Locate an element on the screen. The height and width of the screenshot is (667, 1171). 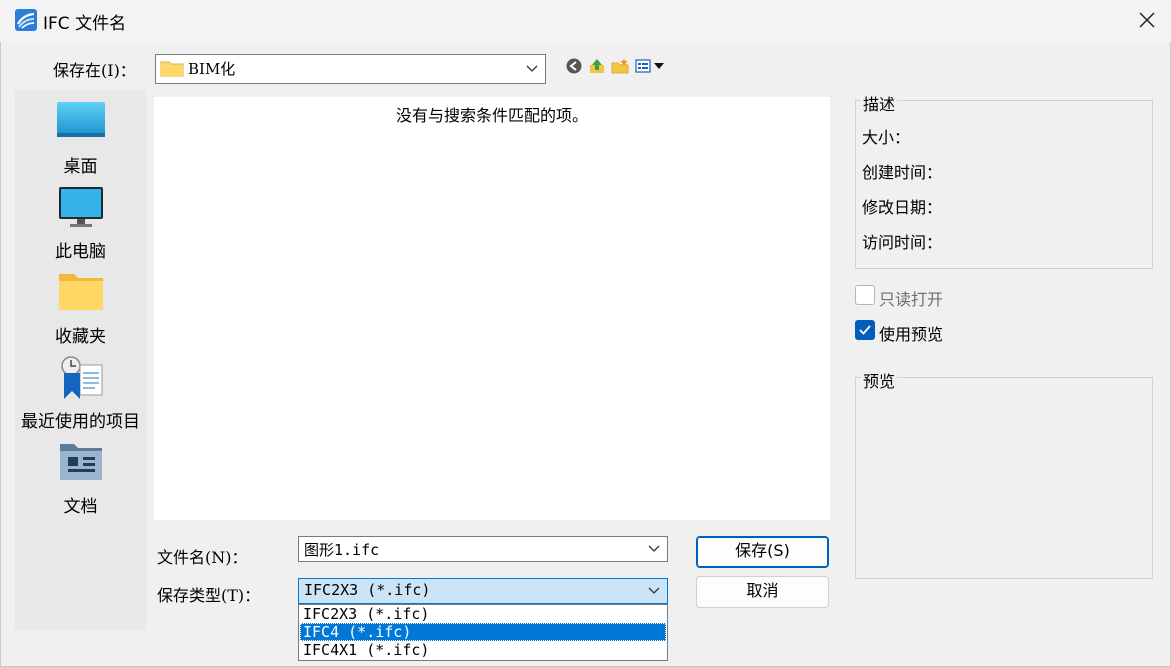
description-title: 描述 is located at coordinates (879, 103).